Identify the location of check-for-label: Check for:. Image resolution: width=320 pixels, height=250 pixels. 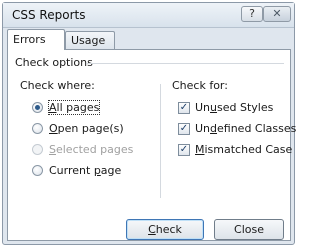
(200, 85).